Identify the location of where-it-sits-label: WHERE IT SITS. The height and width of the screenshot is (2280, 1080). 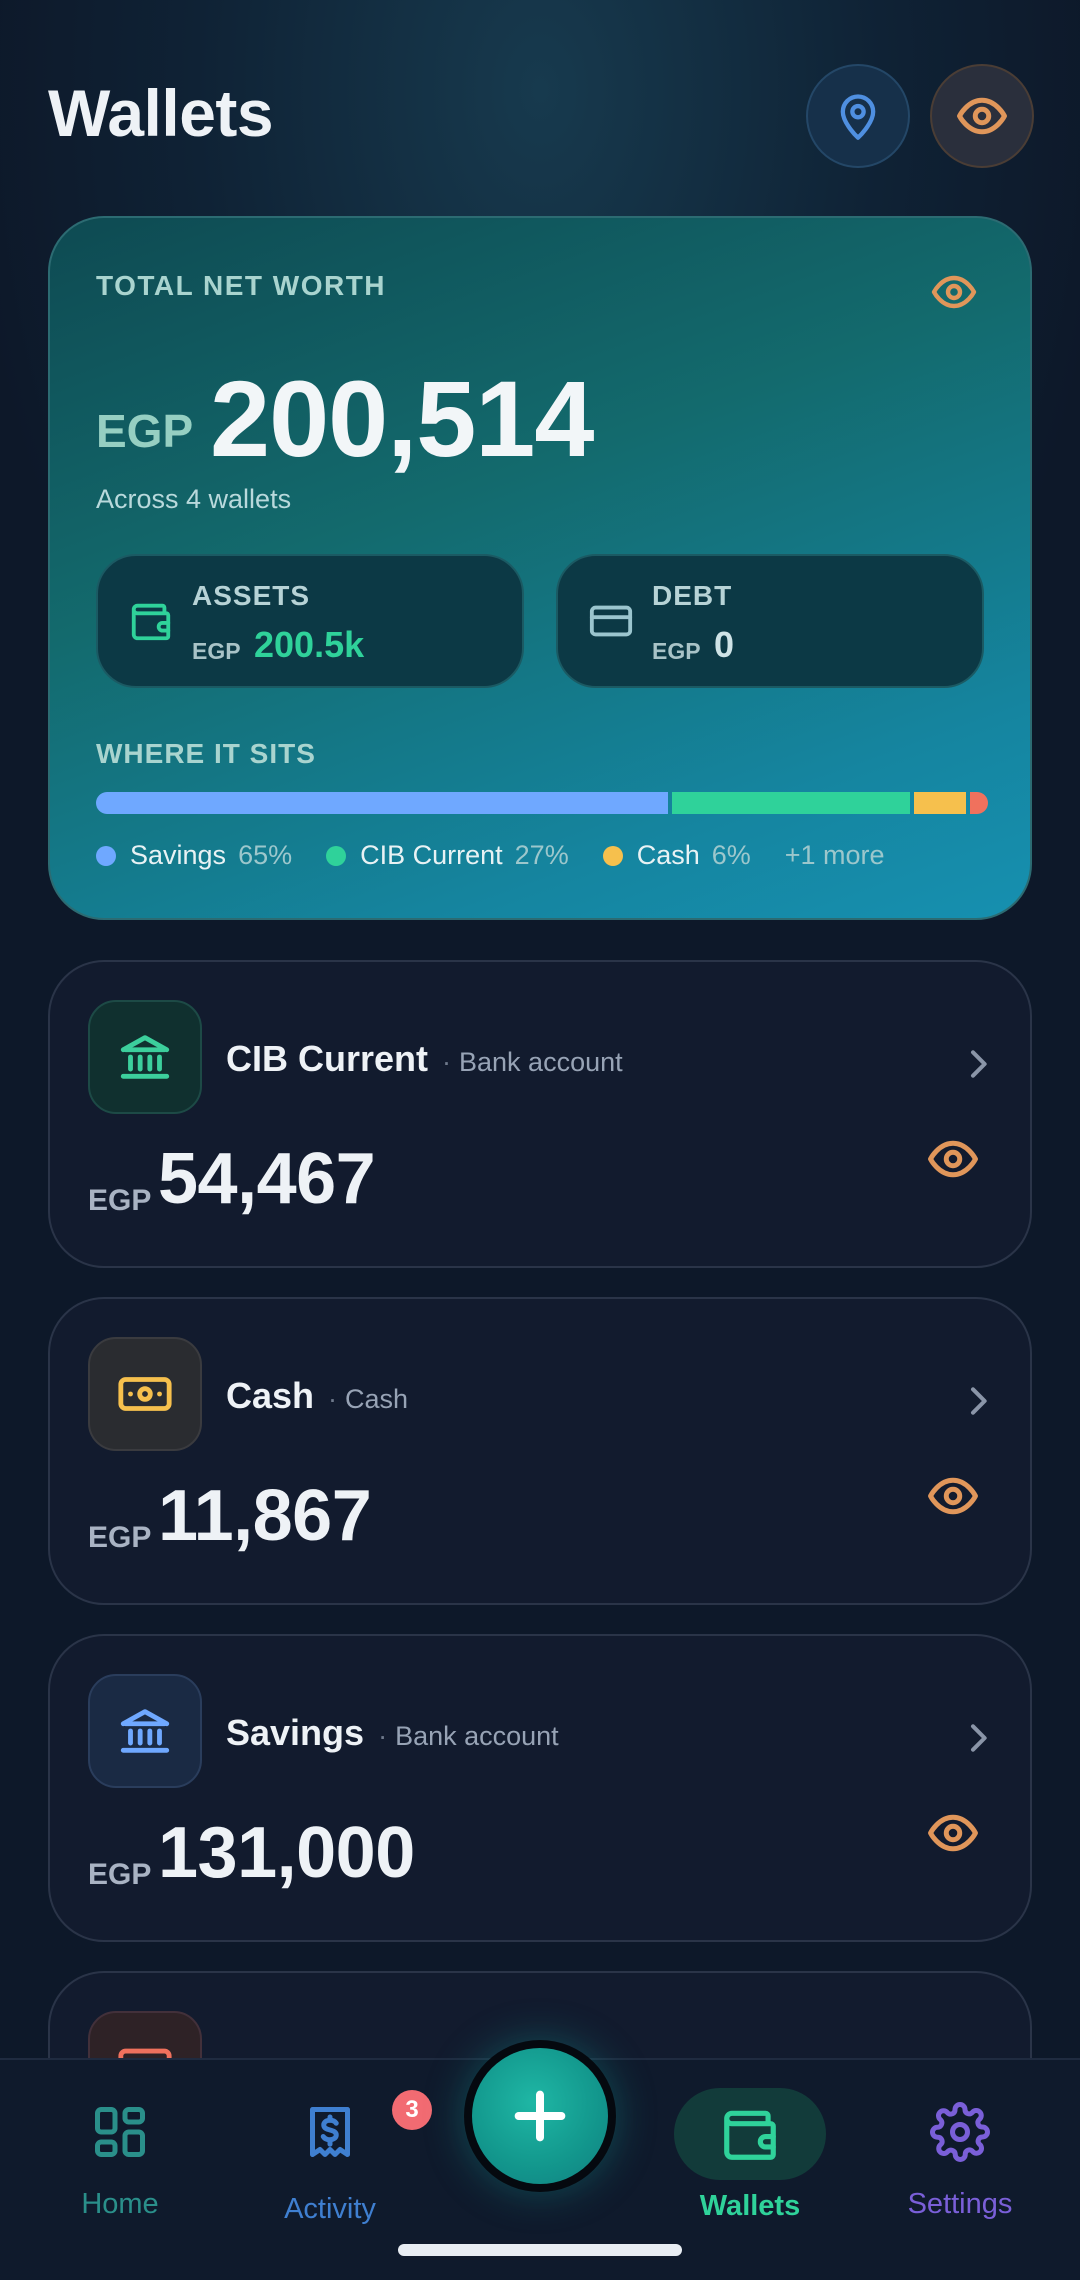
(206, 753).